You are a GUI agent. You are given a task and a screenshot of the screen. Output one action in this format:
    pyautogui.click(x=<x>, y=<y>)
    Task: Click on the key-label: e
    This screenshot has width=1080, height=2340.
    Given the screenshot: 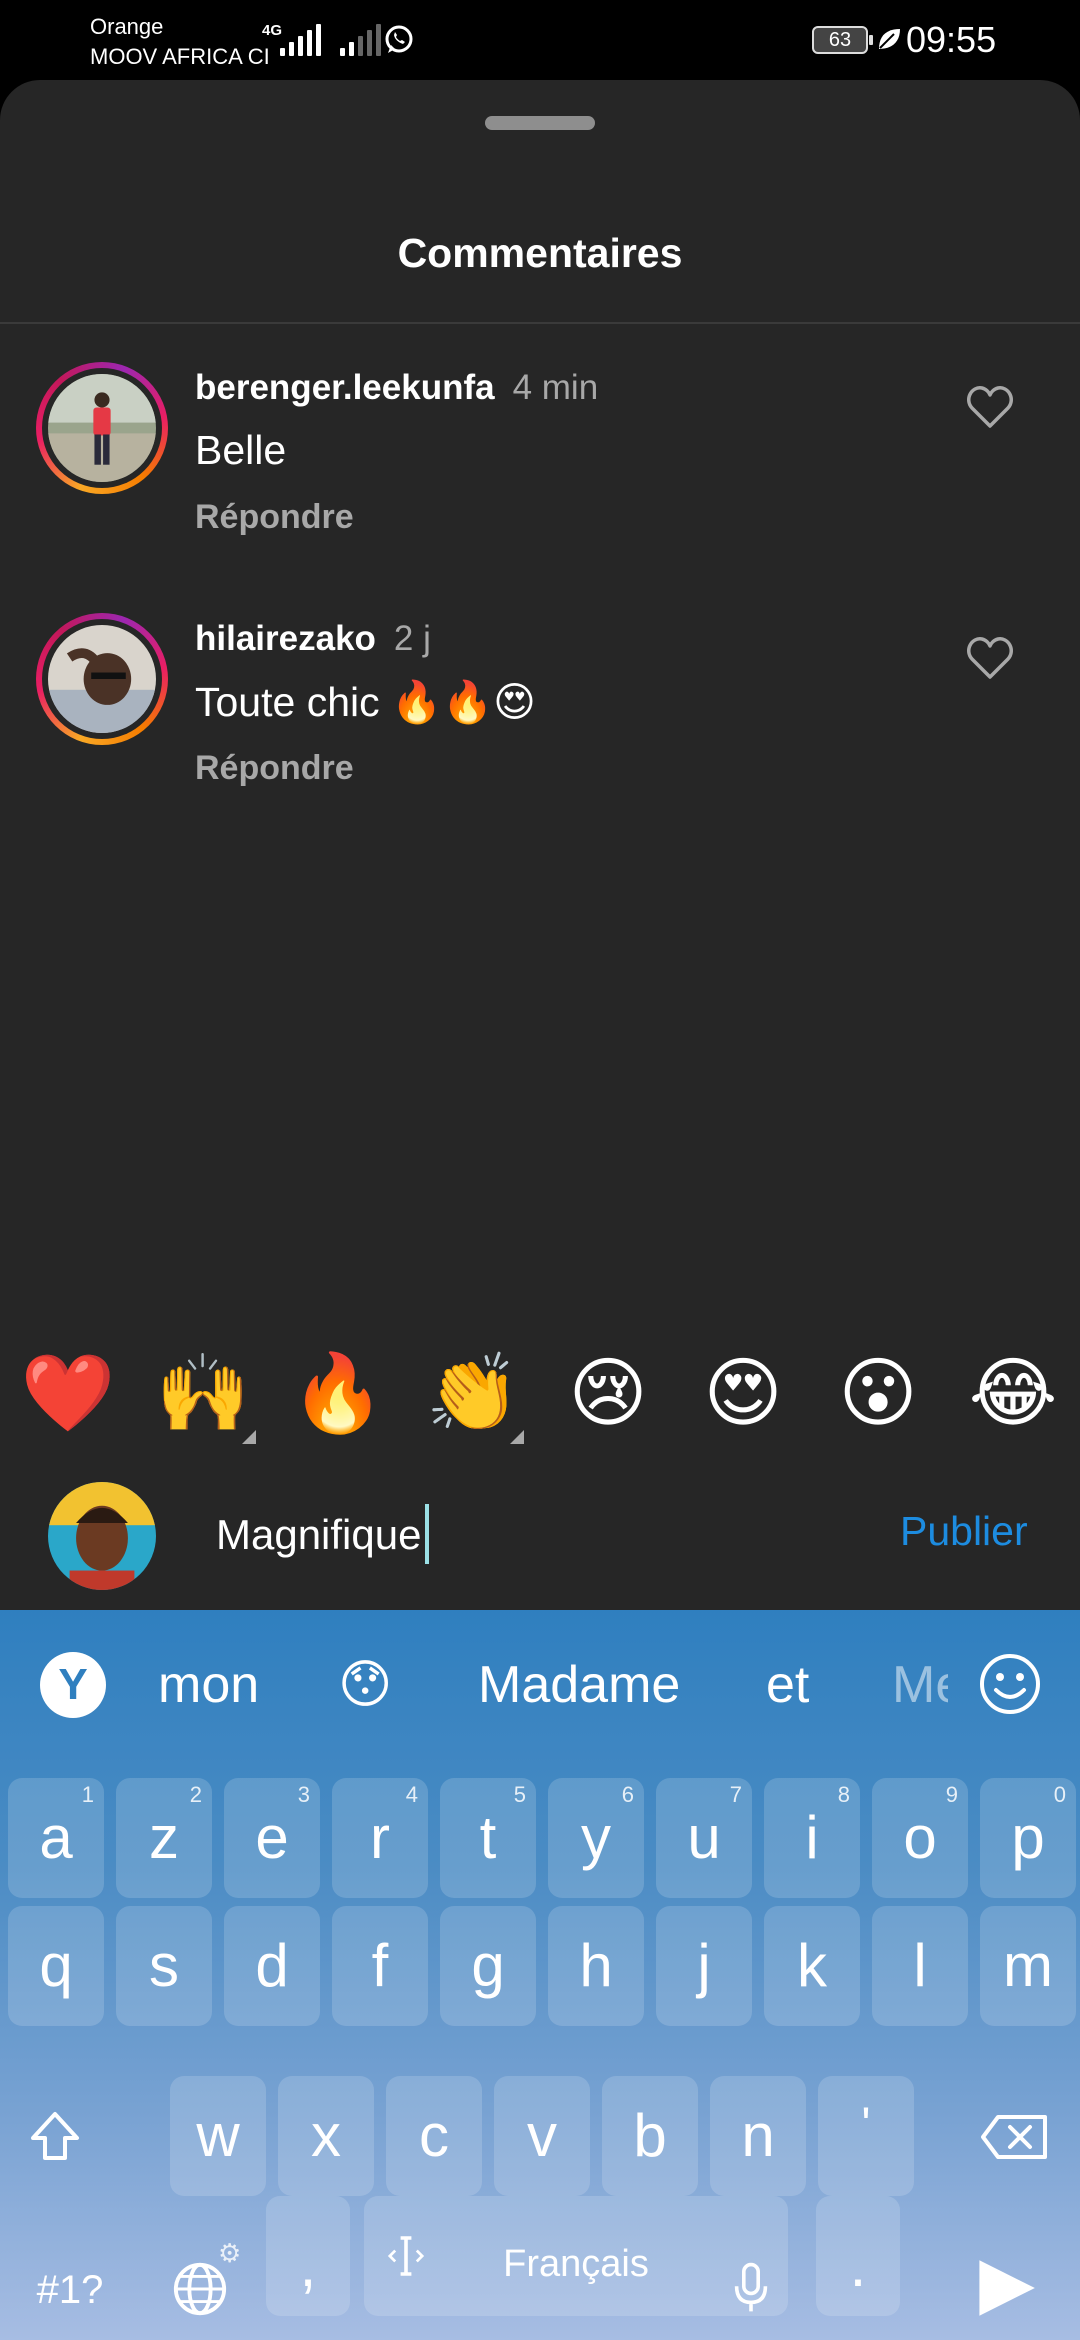 What is the action you would take?
    pyautogui.click(x=272, y=1837)
    